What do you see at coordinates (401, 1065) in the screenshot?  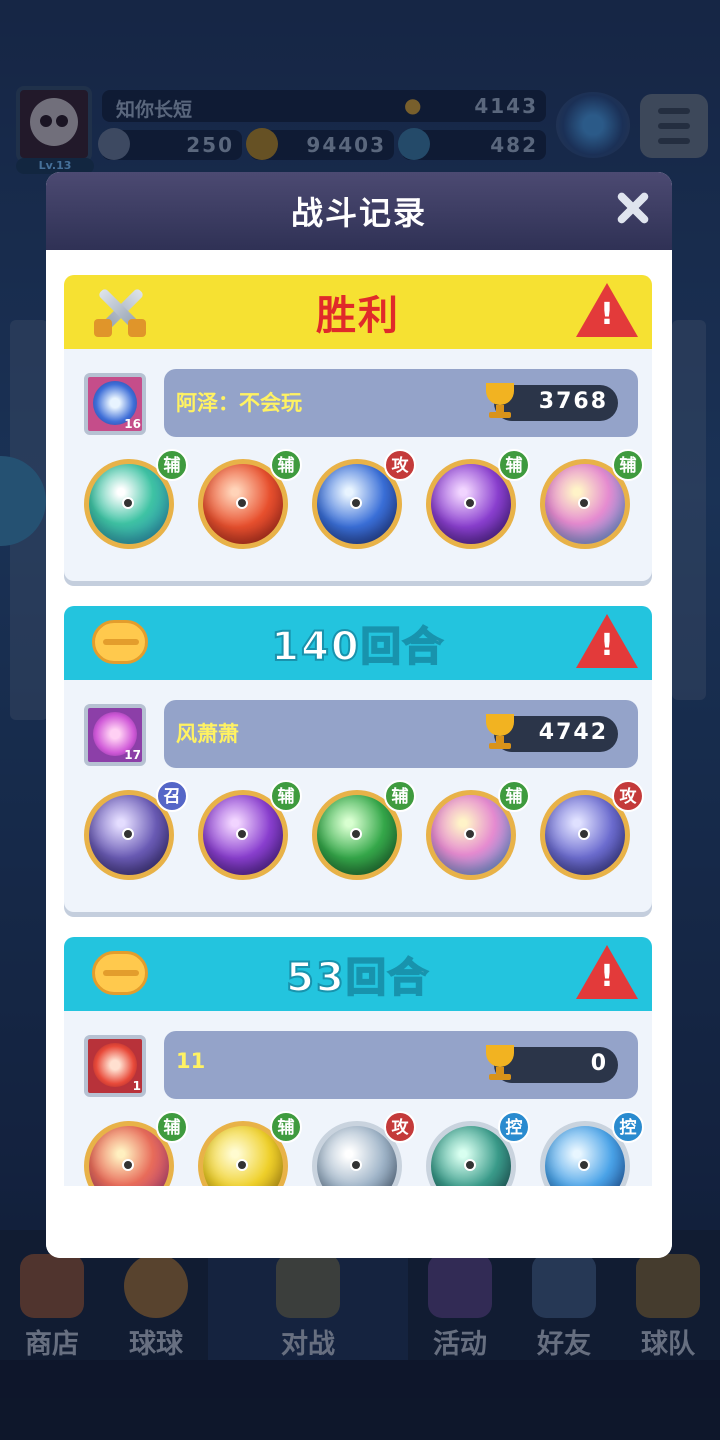 I see `opponent-info: 11 0` at bounding box center [401, 1065].